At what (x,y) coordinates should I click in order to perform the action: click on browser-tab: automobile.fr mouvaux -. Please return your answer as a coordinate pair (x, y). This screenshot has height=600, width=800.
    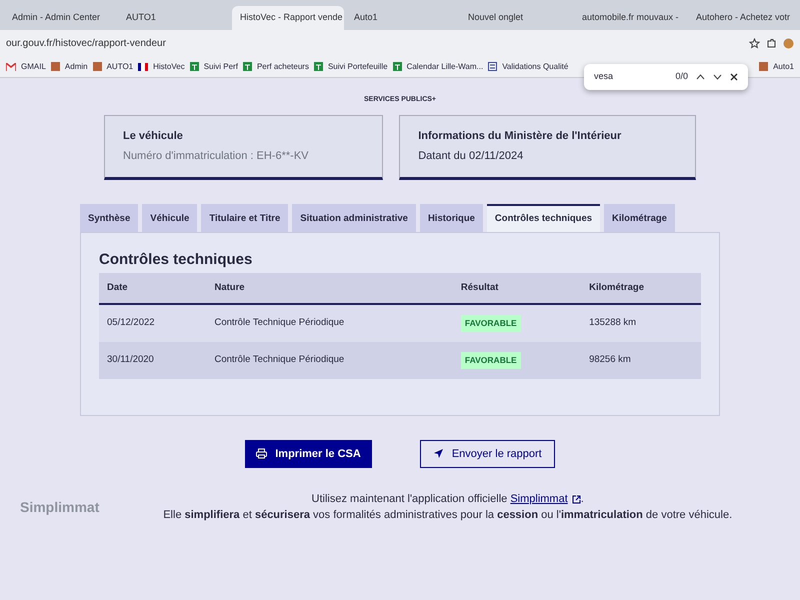
    Looking at the image, I should click on (630, 18).